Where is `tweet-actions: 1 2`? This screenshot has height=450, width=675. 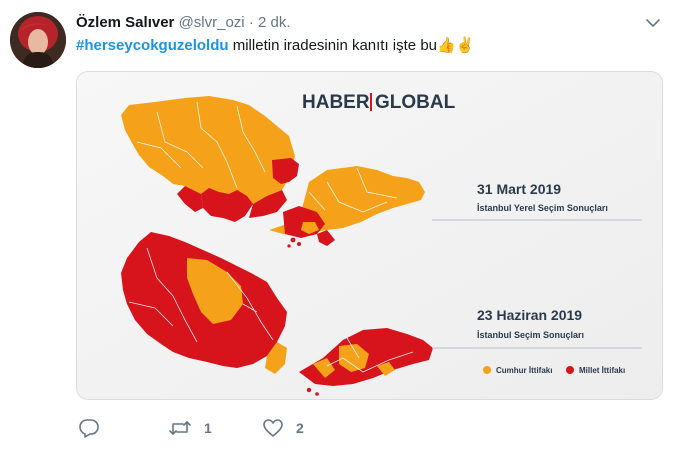 tweet-actions: 1 2 is located at coordinates (356, 428).